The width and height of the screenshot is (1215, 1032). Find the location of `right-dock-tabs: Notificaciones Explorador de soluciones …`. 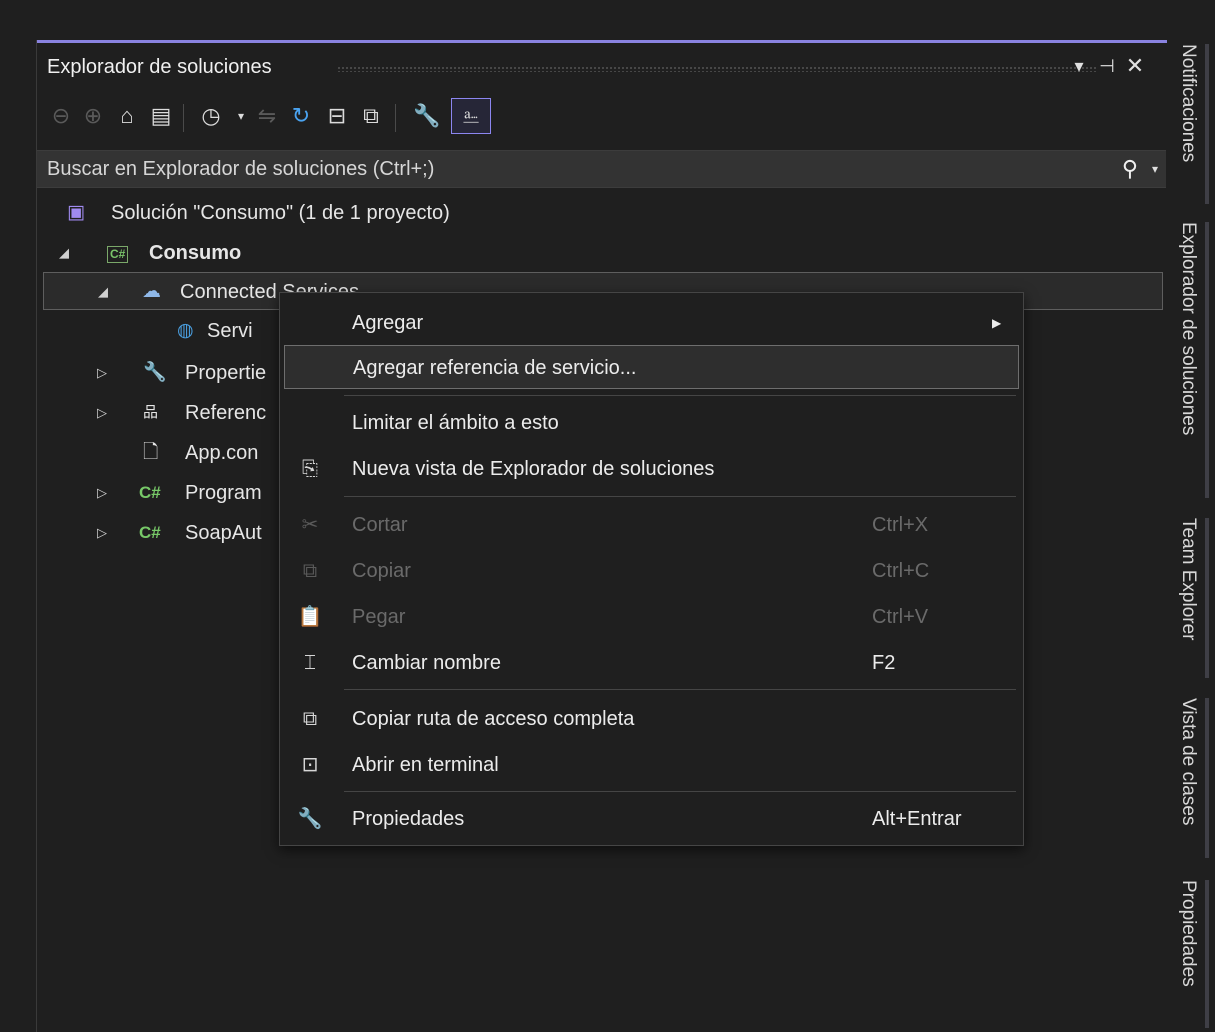

right-dock-tabs: Notificaciones Explorador de soluciones … is located at coordinates (1191, 536).